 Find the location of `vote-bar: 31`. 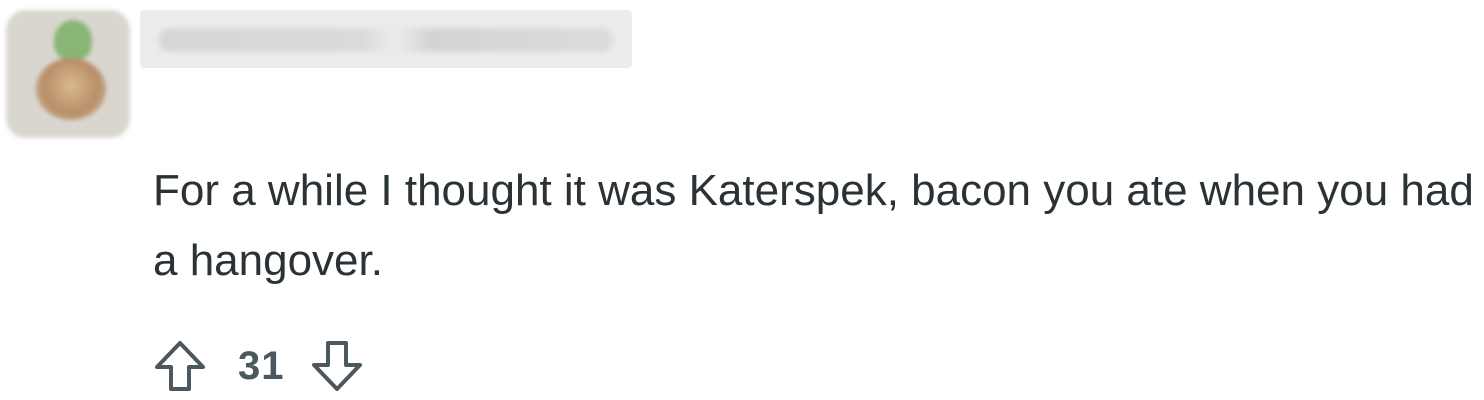

vote-bar: 31 is located at coordinates (258, 366).